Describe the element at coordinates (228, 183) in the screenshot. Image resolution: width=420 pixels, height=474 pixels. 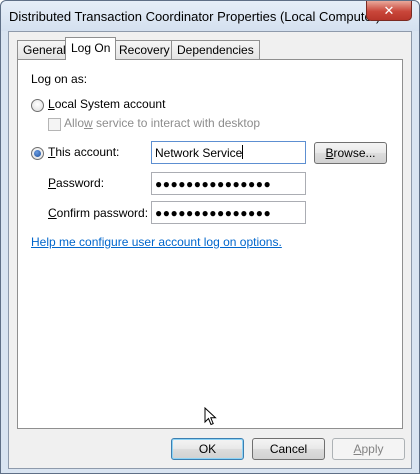
I see `password-input: ●●●●●●●●●●●●●●●` at that location.